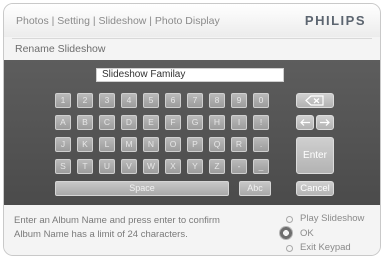 The height and width of the screenshot is (258, 383). What do you see at coordinates (107, 166) in the screenshot?
I see `key-u: U` at bounding box center [107, 166].